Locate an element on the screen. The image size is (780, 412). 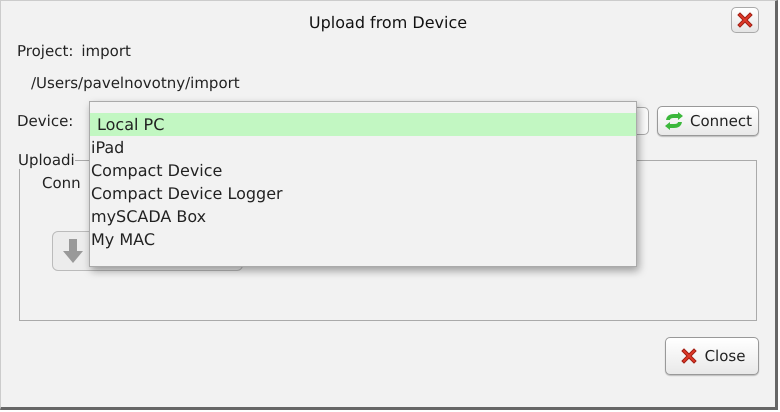
connect-button: Connect is located at coordinates (708, 121).